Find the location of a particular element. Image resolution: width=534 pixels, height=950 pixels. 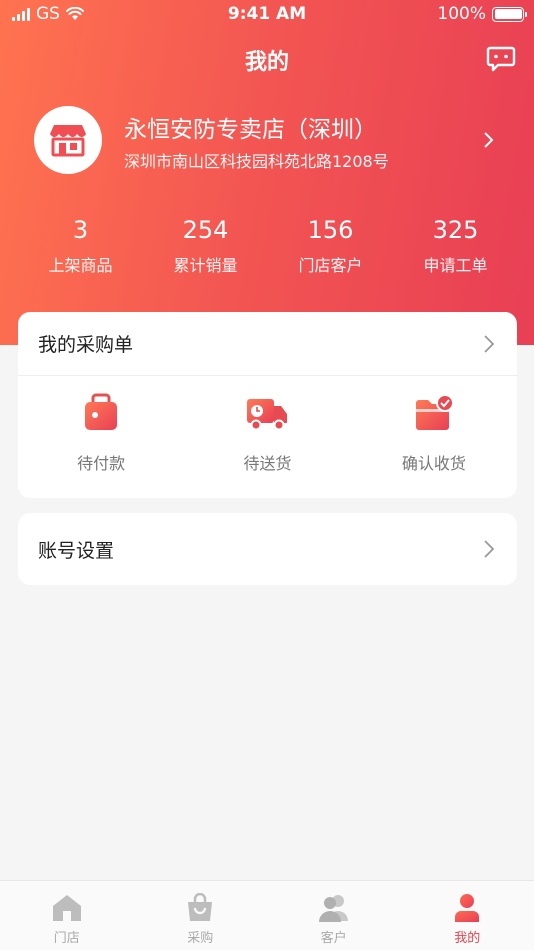

tab-mine: 我的 is located at coordinates (467, 915).